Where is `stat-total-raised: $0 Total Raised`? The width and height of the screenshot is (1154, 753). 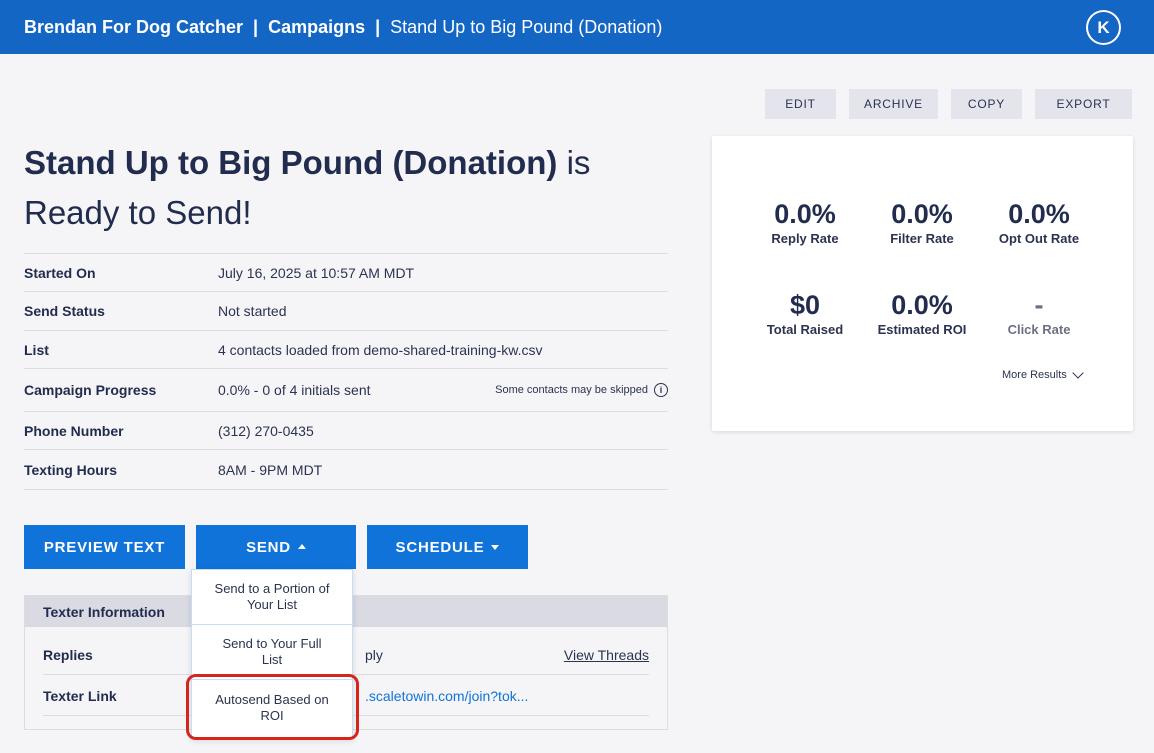
stat-total-raised: $0 Total Raised is located at coordinates (805, 312).